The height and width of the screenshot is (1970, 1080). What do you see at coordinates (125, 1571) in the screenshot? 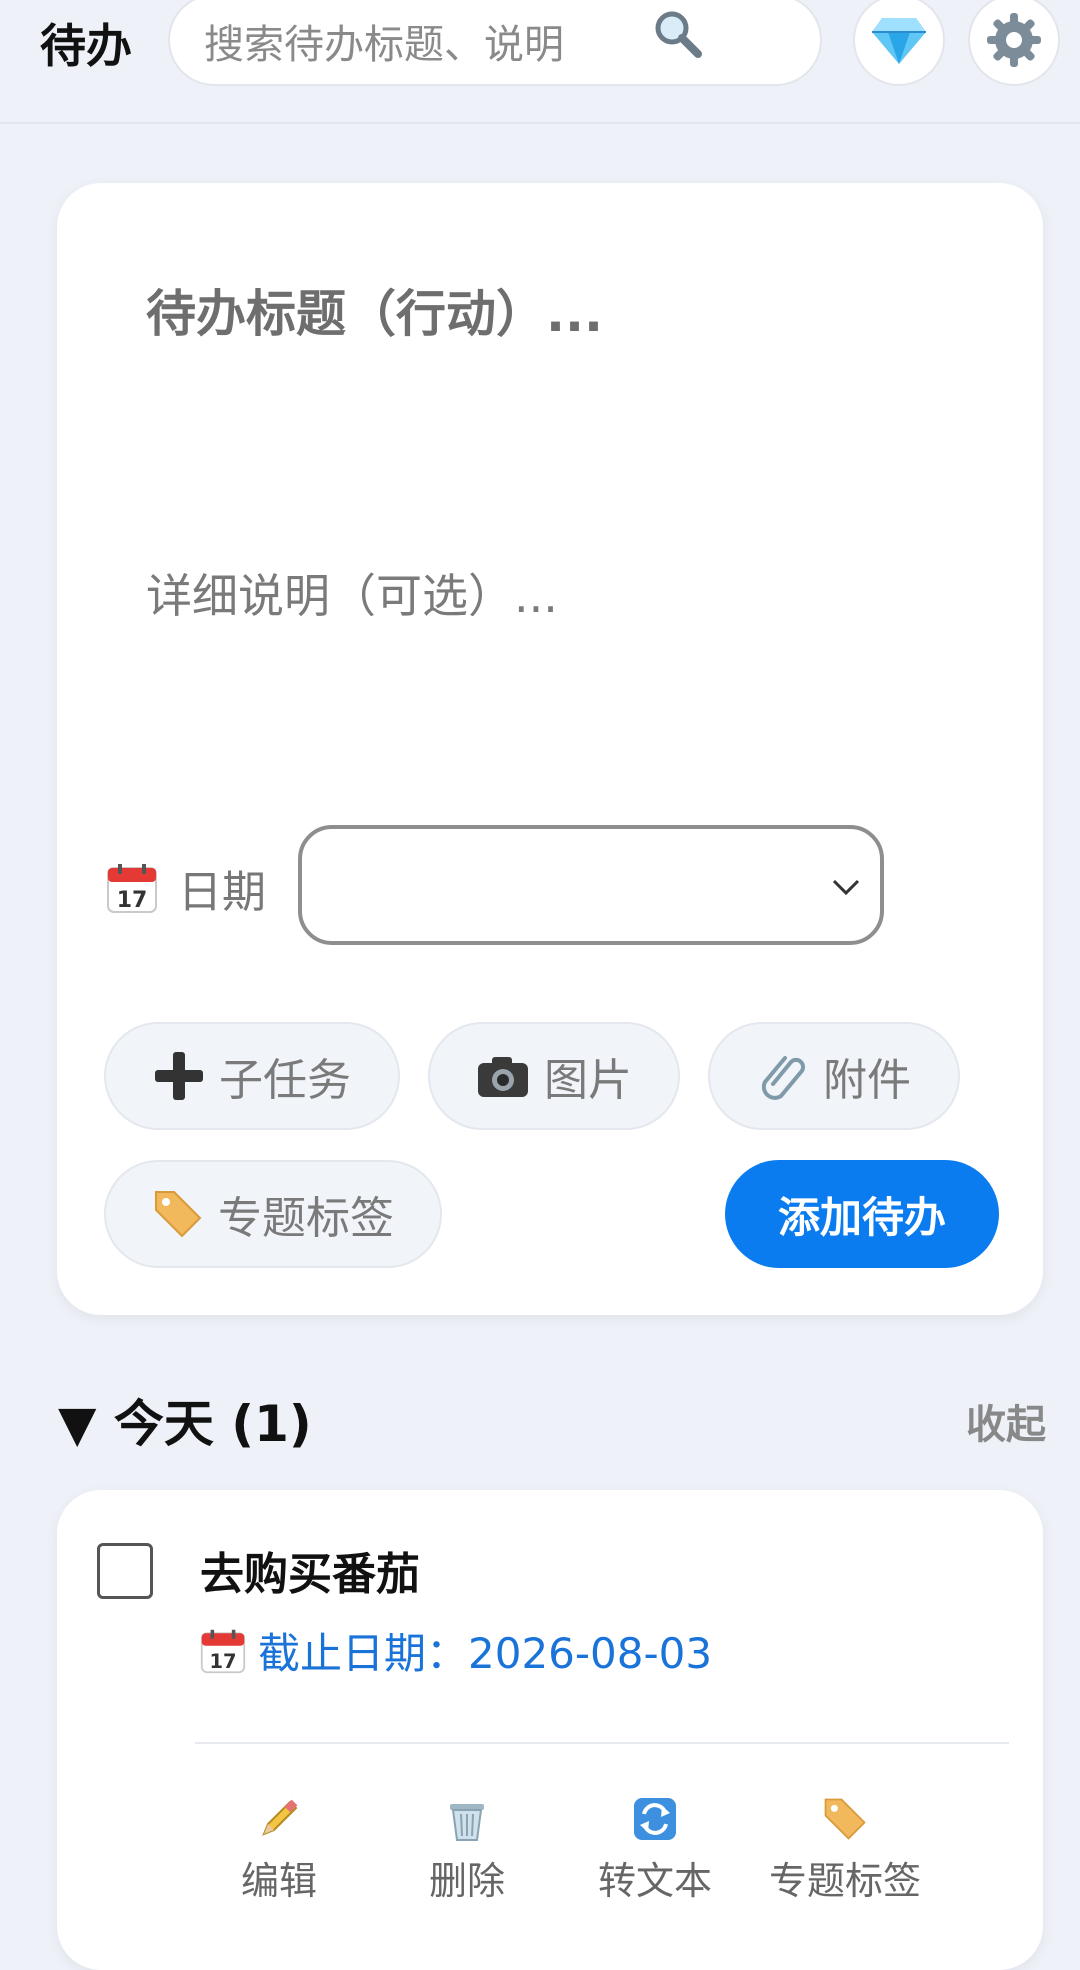
I see `todo-checkbox` at bounding box center [125, 1571].